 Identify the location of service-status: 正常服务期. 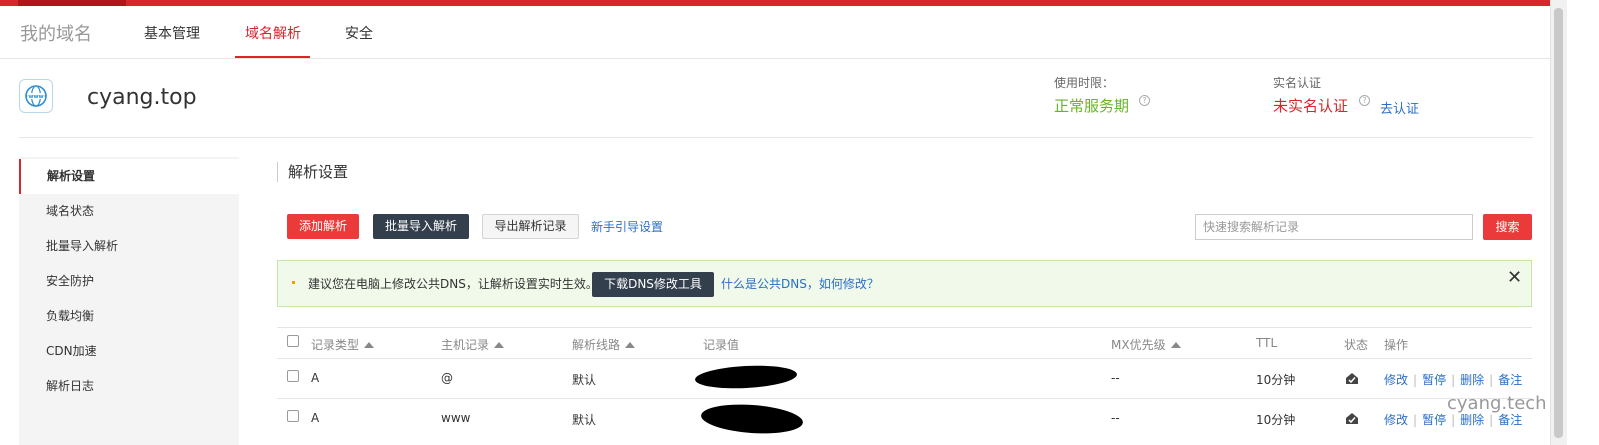
(1092, 106).